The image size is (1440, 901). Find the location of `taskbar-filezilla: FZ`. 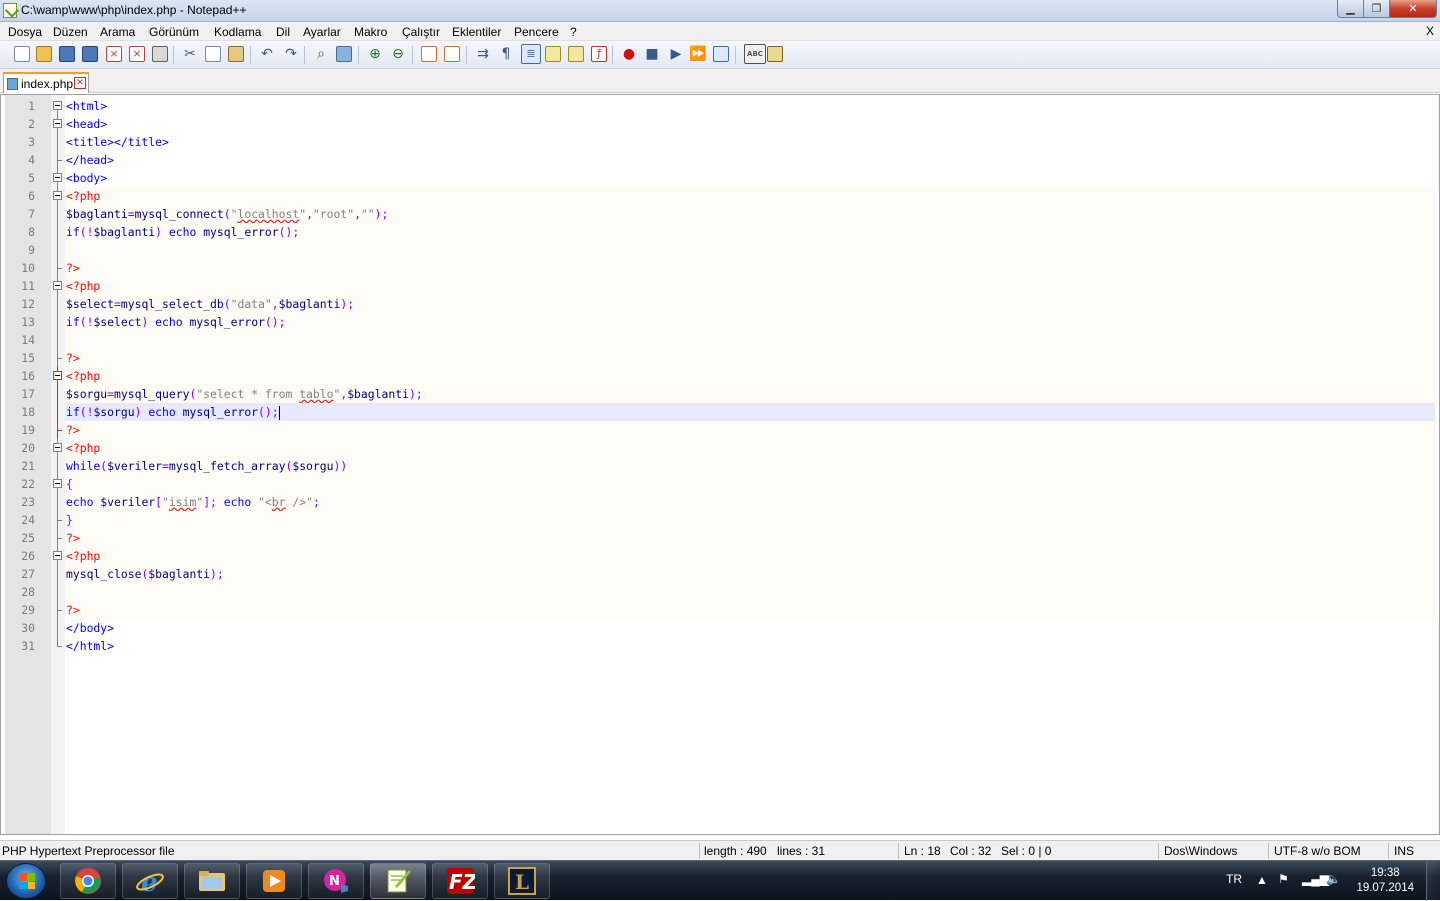

taskbar-filezilla: FZ is located at coordinates (460, 881).